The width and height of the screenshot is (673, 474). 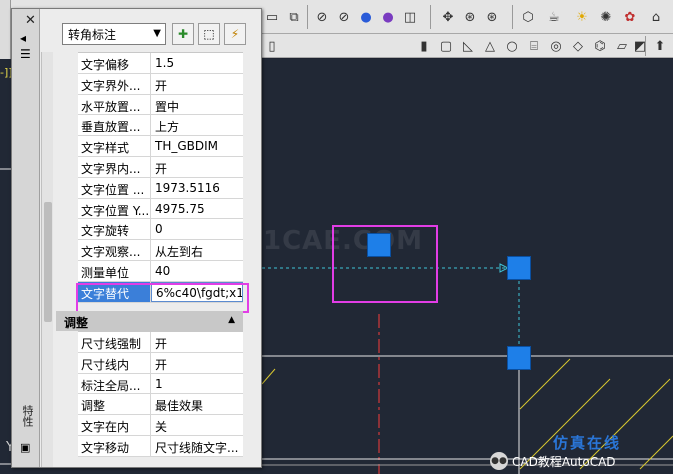 I want to click on shade2-icon: ⊘, so click(x=344, y=17).